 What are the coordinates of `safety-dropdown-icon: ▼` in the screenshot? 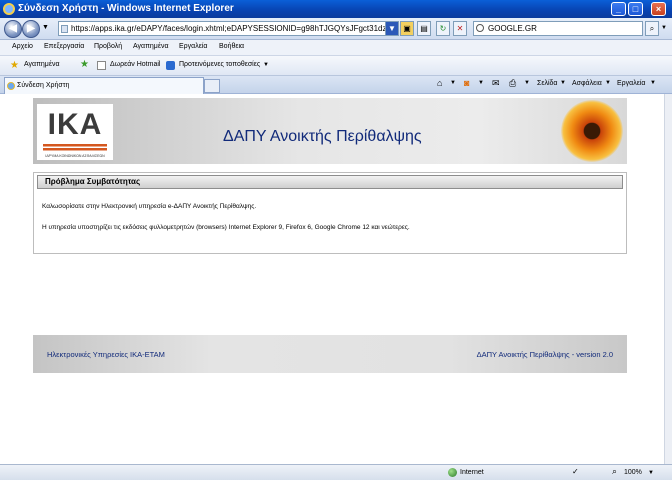 It's located at (608, 83).